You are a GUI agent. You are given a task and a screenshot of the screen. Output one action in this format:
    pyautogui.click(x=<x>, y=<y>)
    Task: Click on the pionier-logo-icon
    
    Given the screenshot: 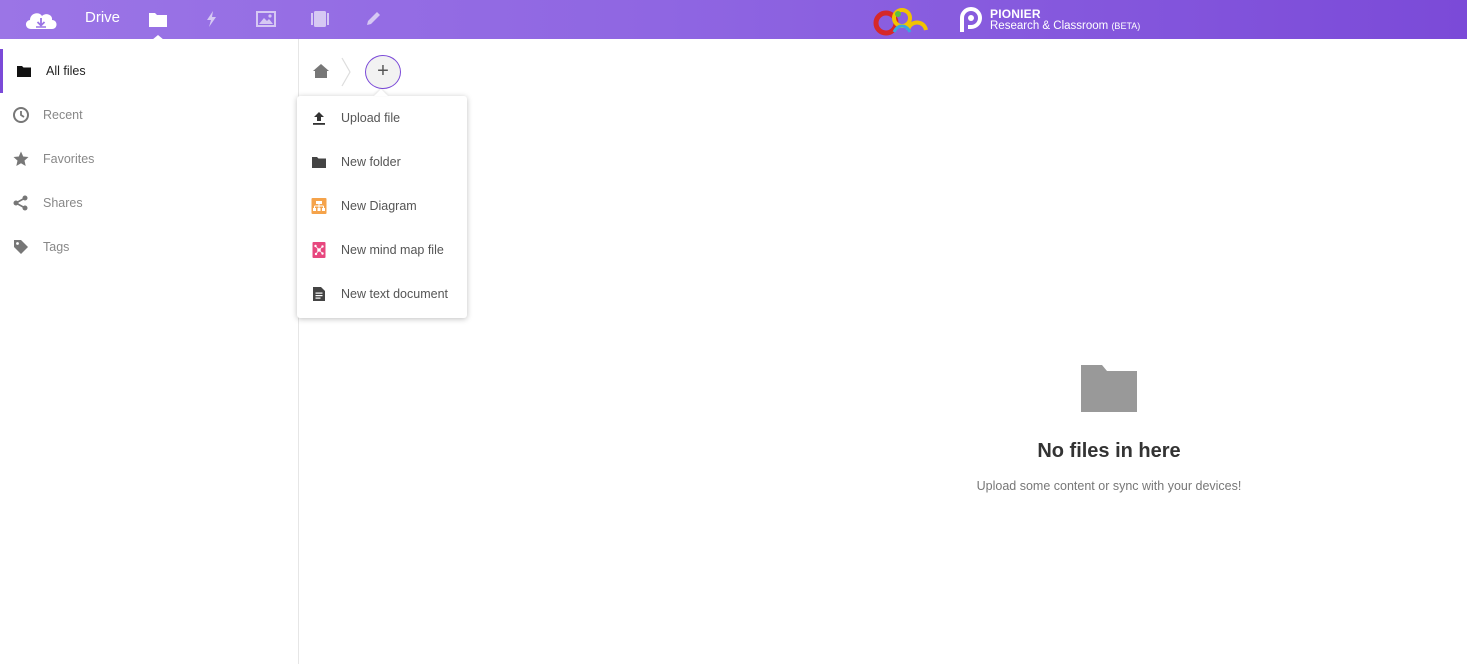 What is the action you would take?
    pyautogui.click(x=971, y=19)
    